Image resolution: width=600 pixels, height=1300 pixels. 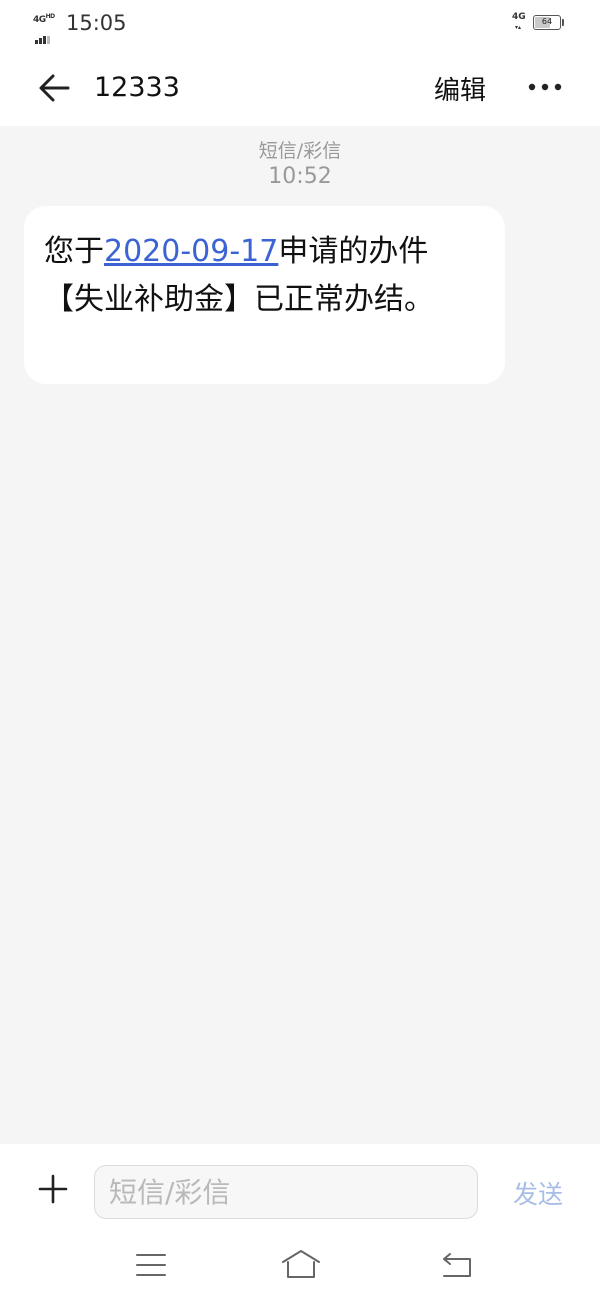 I want to click on nav-back-button, so click(x=457, y=1265).